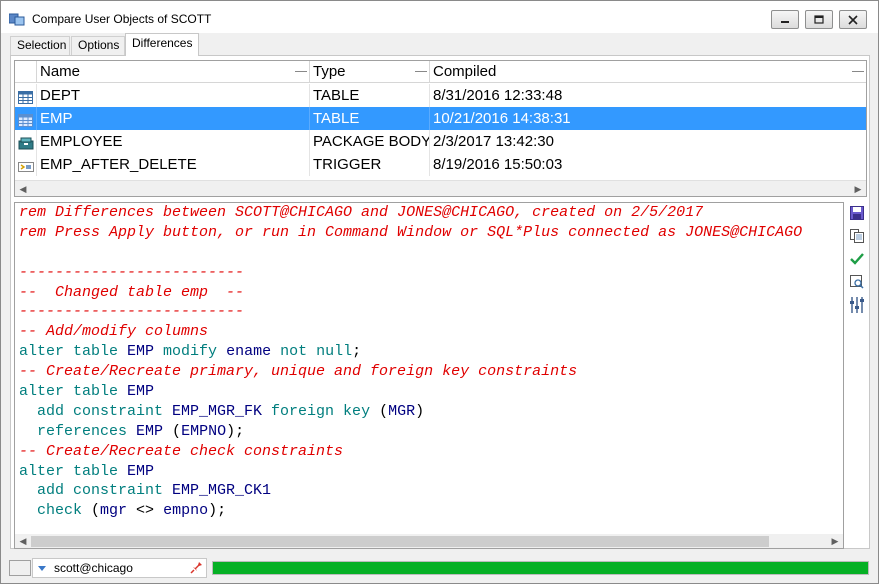 This screenshot has height=584, width=879. I want to click on grid-header: Name Type Compiled, so click(440, 72).